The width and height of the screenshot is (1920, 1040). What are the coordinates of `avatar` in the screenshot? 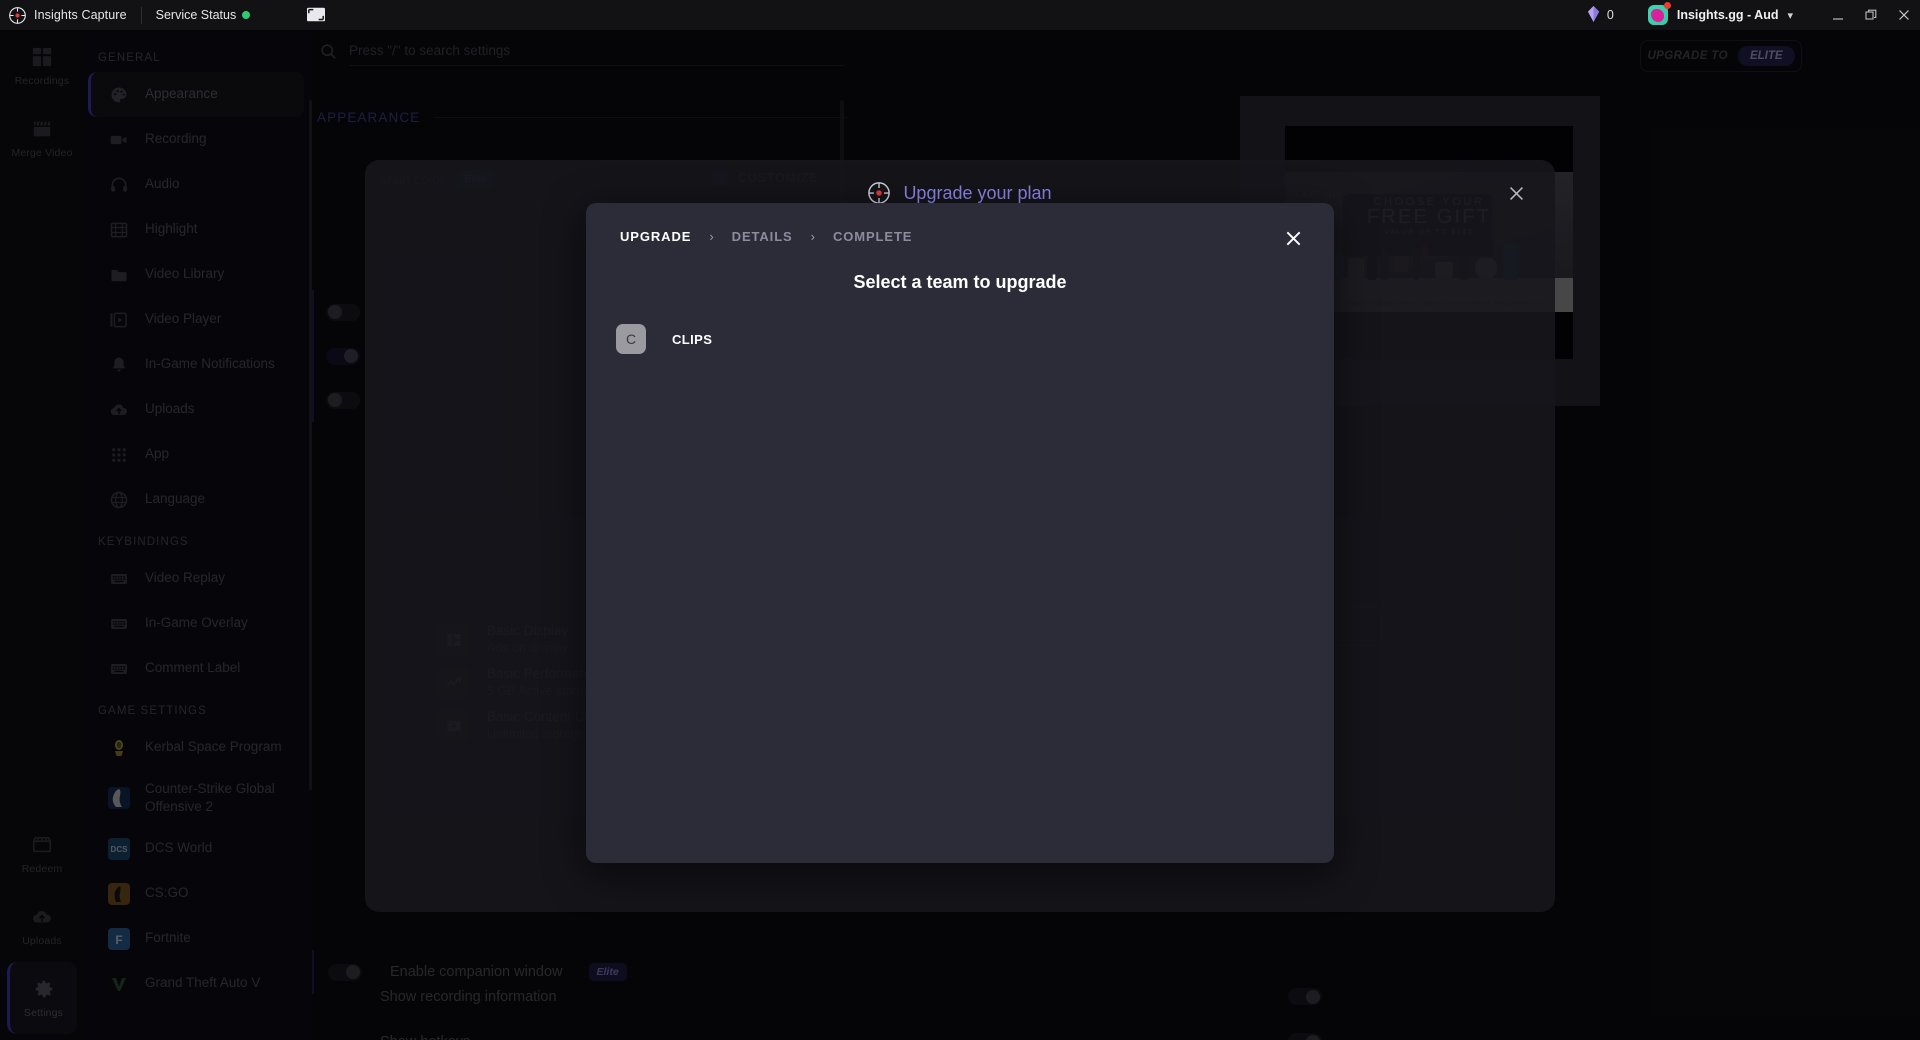 It's located at (1659, 13).